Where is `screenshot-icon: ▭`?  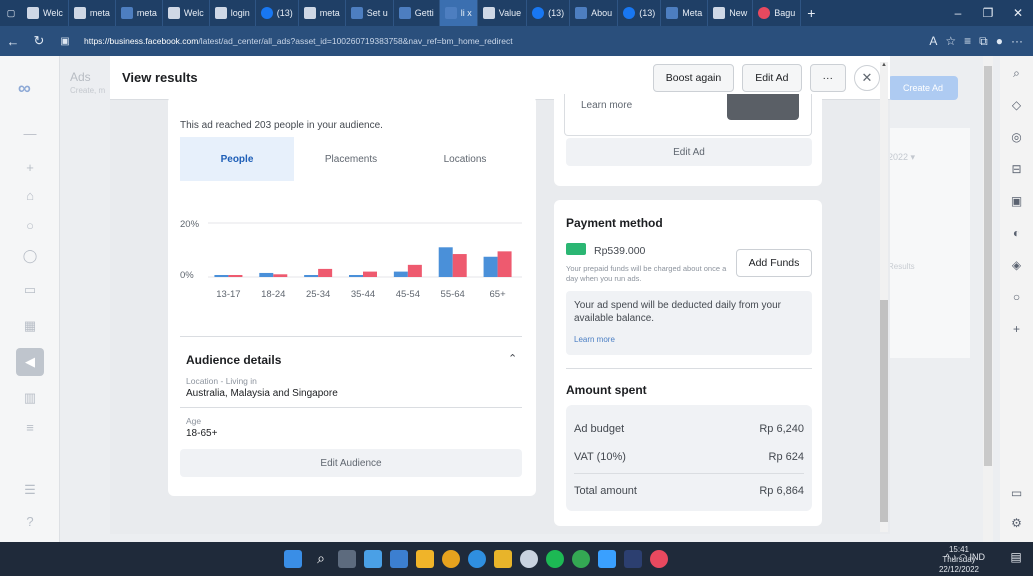
screenshot-icon: ▭ is located at coordinates (1016, 493).